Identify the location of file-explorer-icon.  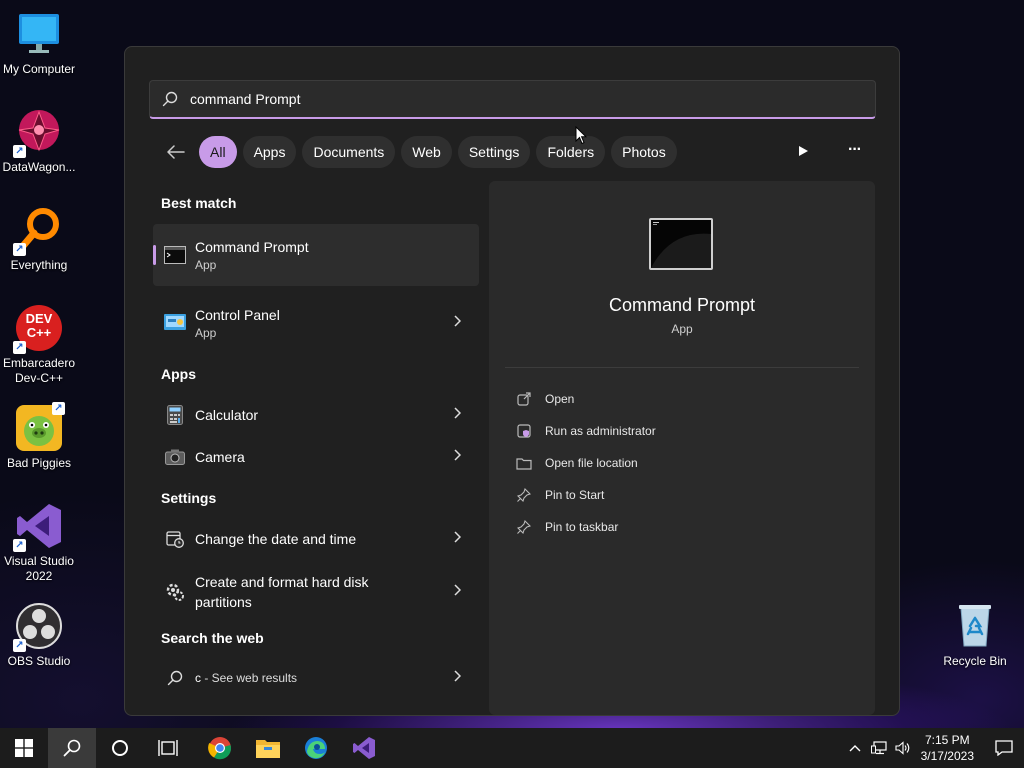
(268, 749).